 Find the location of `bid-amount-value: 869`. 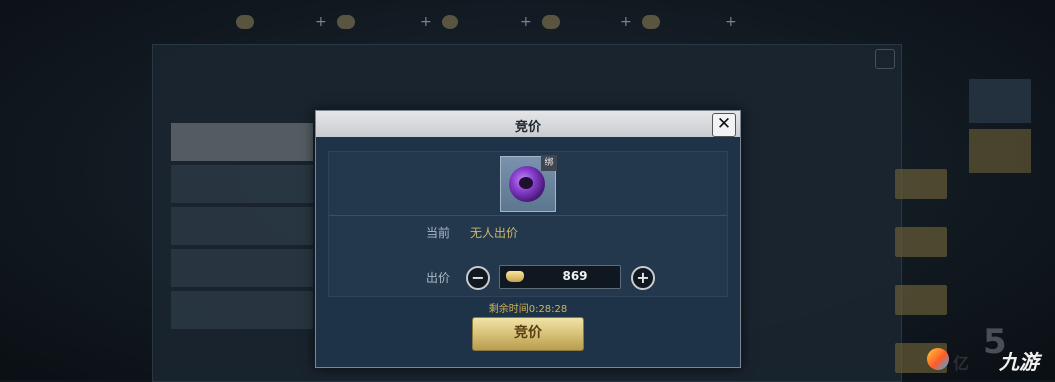

bid-amount-value: 869 is located at coordinates (575, 276).